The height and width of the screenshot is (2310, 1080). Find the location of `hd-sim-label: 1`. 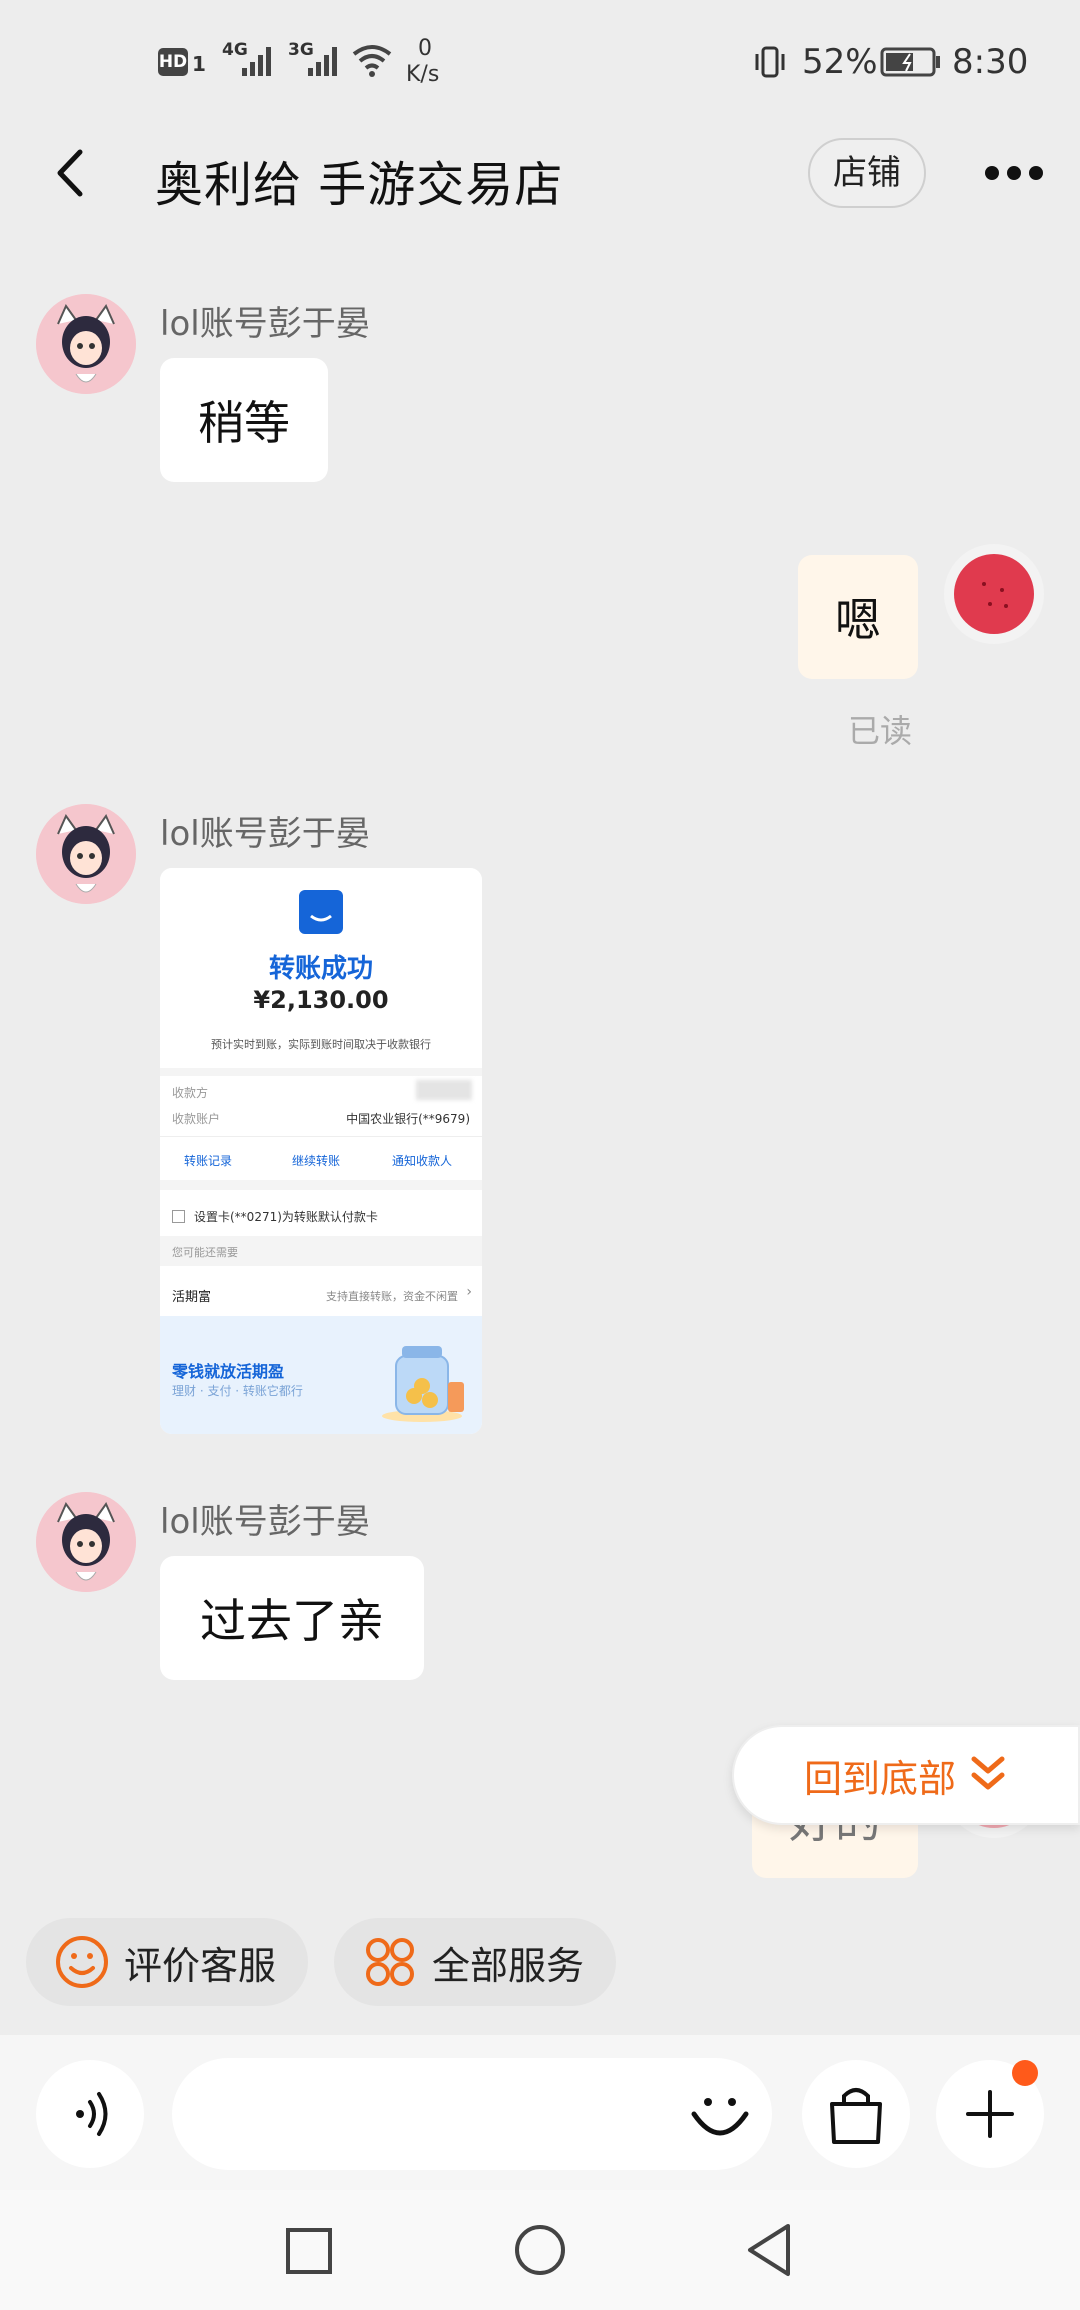

hd-sim-label: 1 is located at coordinates (199, 64).